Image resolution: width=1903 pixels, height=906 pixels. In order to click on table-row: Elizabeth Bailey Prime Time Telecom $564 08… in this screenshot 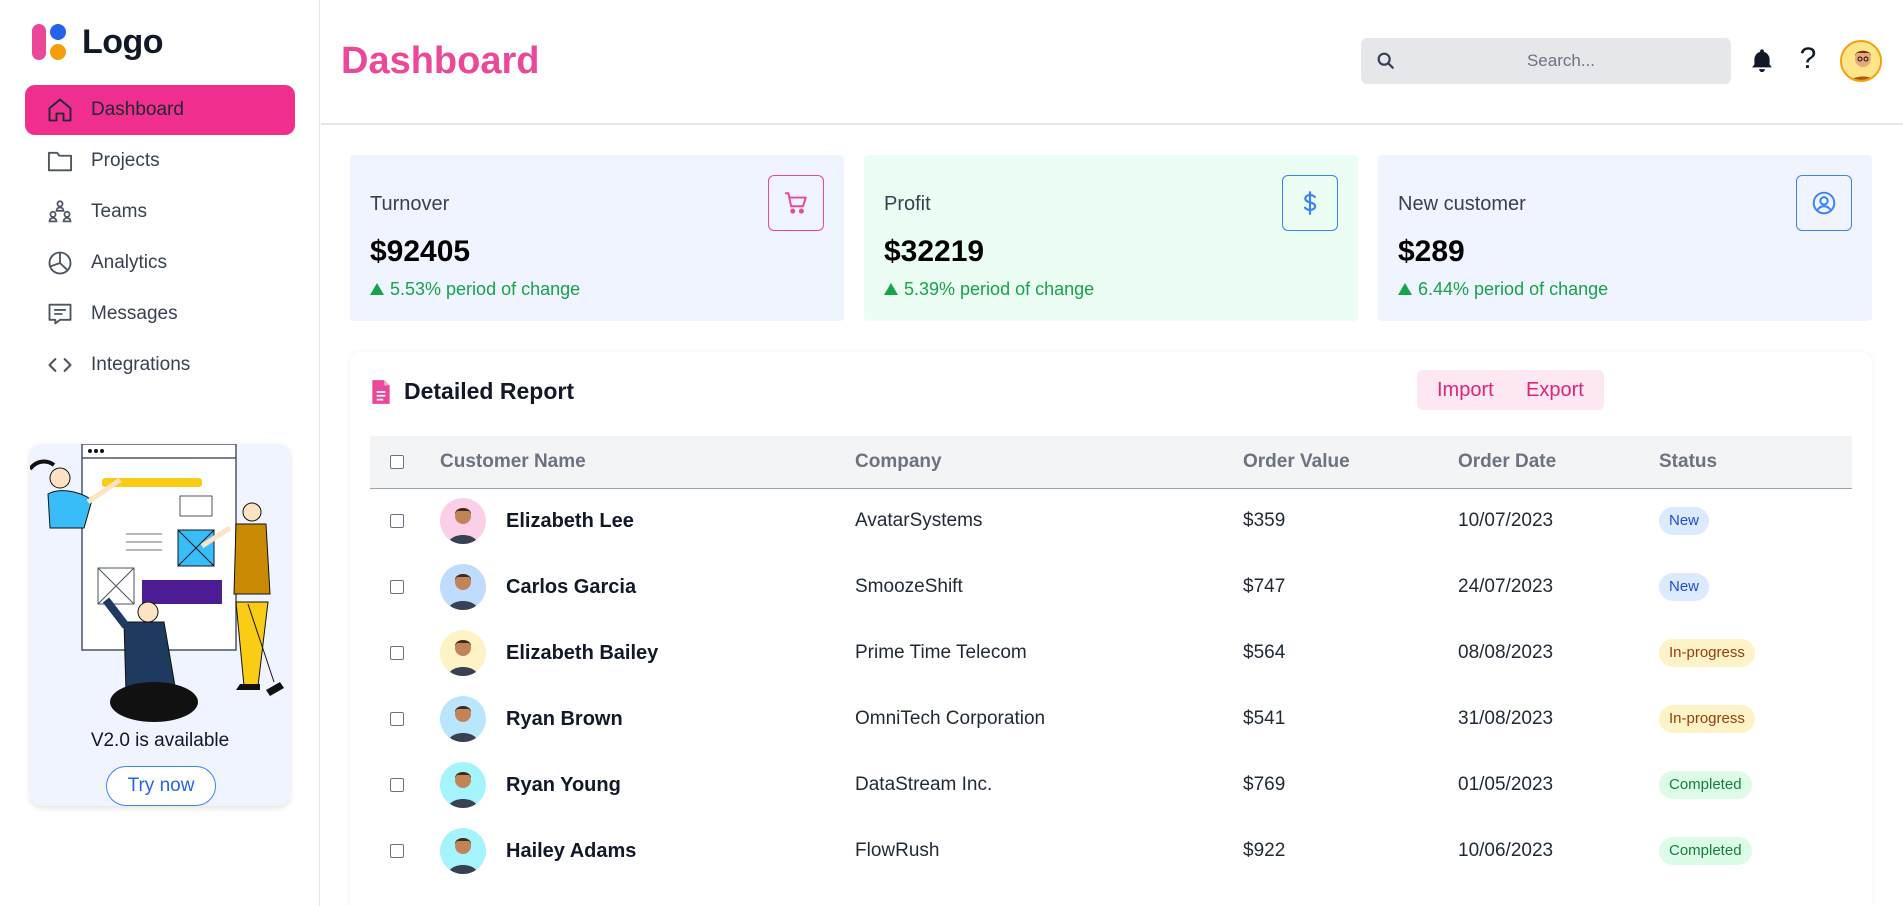, I will do `click(1111, 653)`.